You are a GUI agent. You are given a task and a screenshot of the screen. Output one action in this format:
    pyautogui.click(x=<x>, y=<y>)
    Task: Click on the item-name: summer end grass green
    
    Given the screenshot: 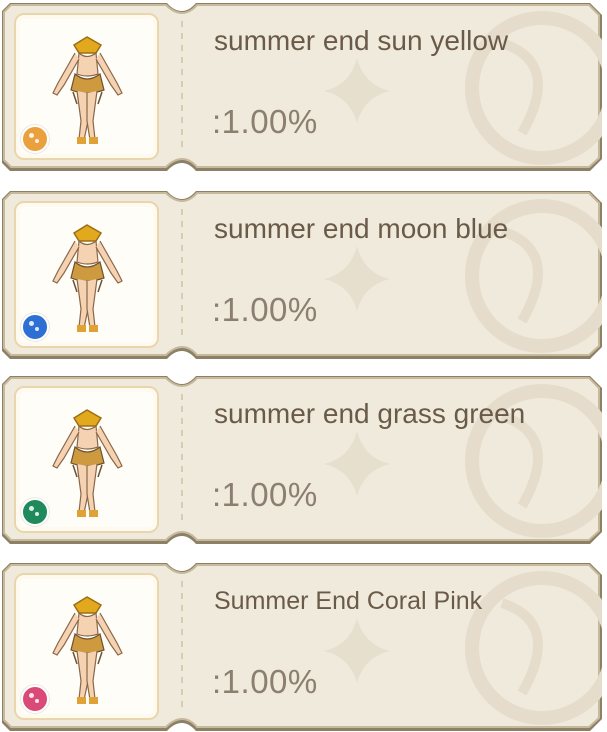 What is the action you would take?
    pyautogui.click(x=370, y=413)
    